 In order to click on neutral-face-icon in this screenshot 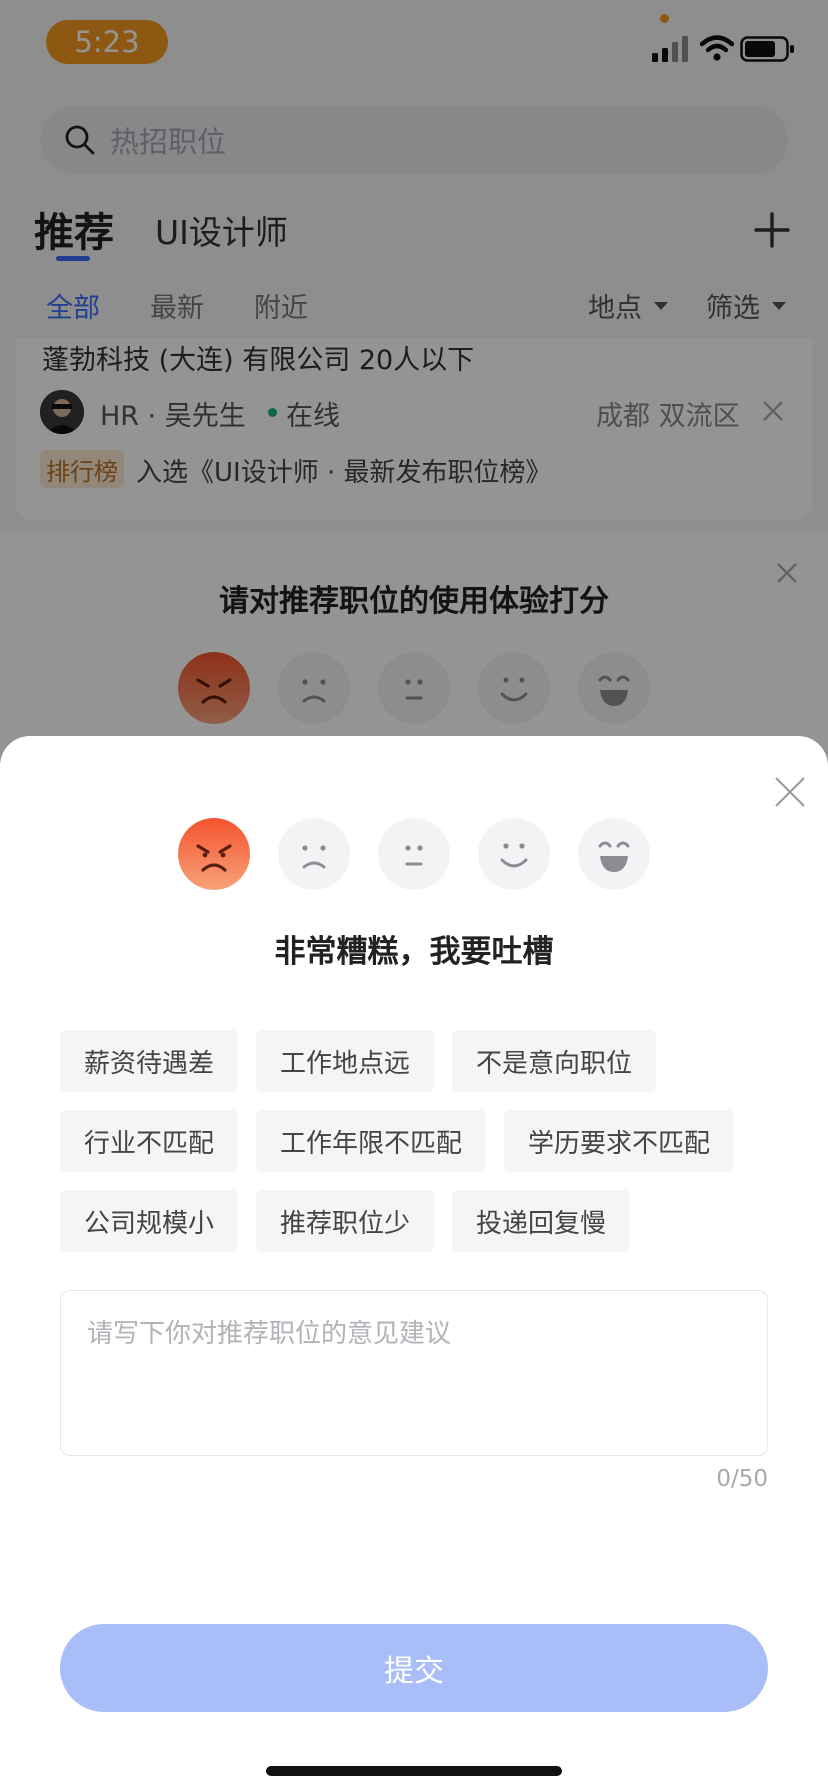, I will do `click(414, 854)`.